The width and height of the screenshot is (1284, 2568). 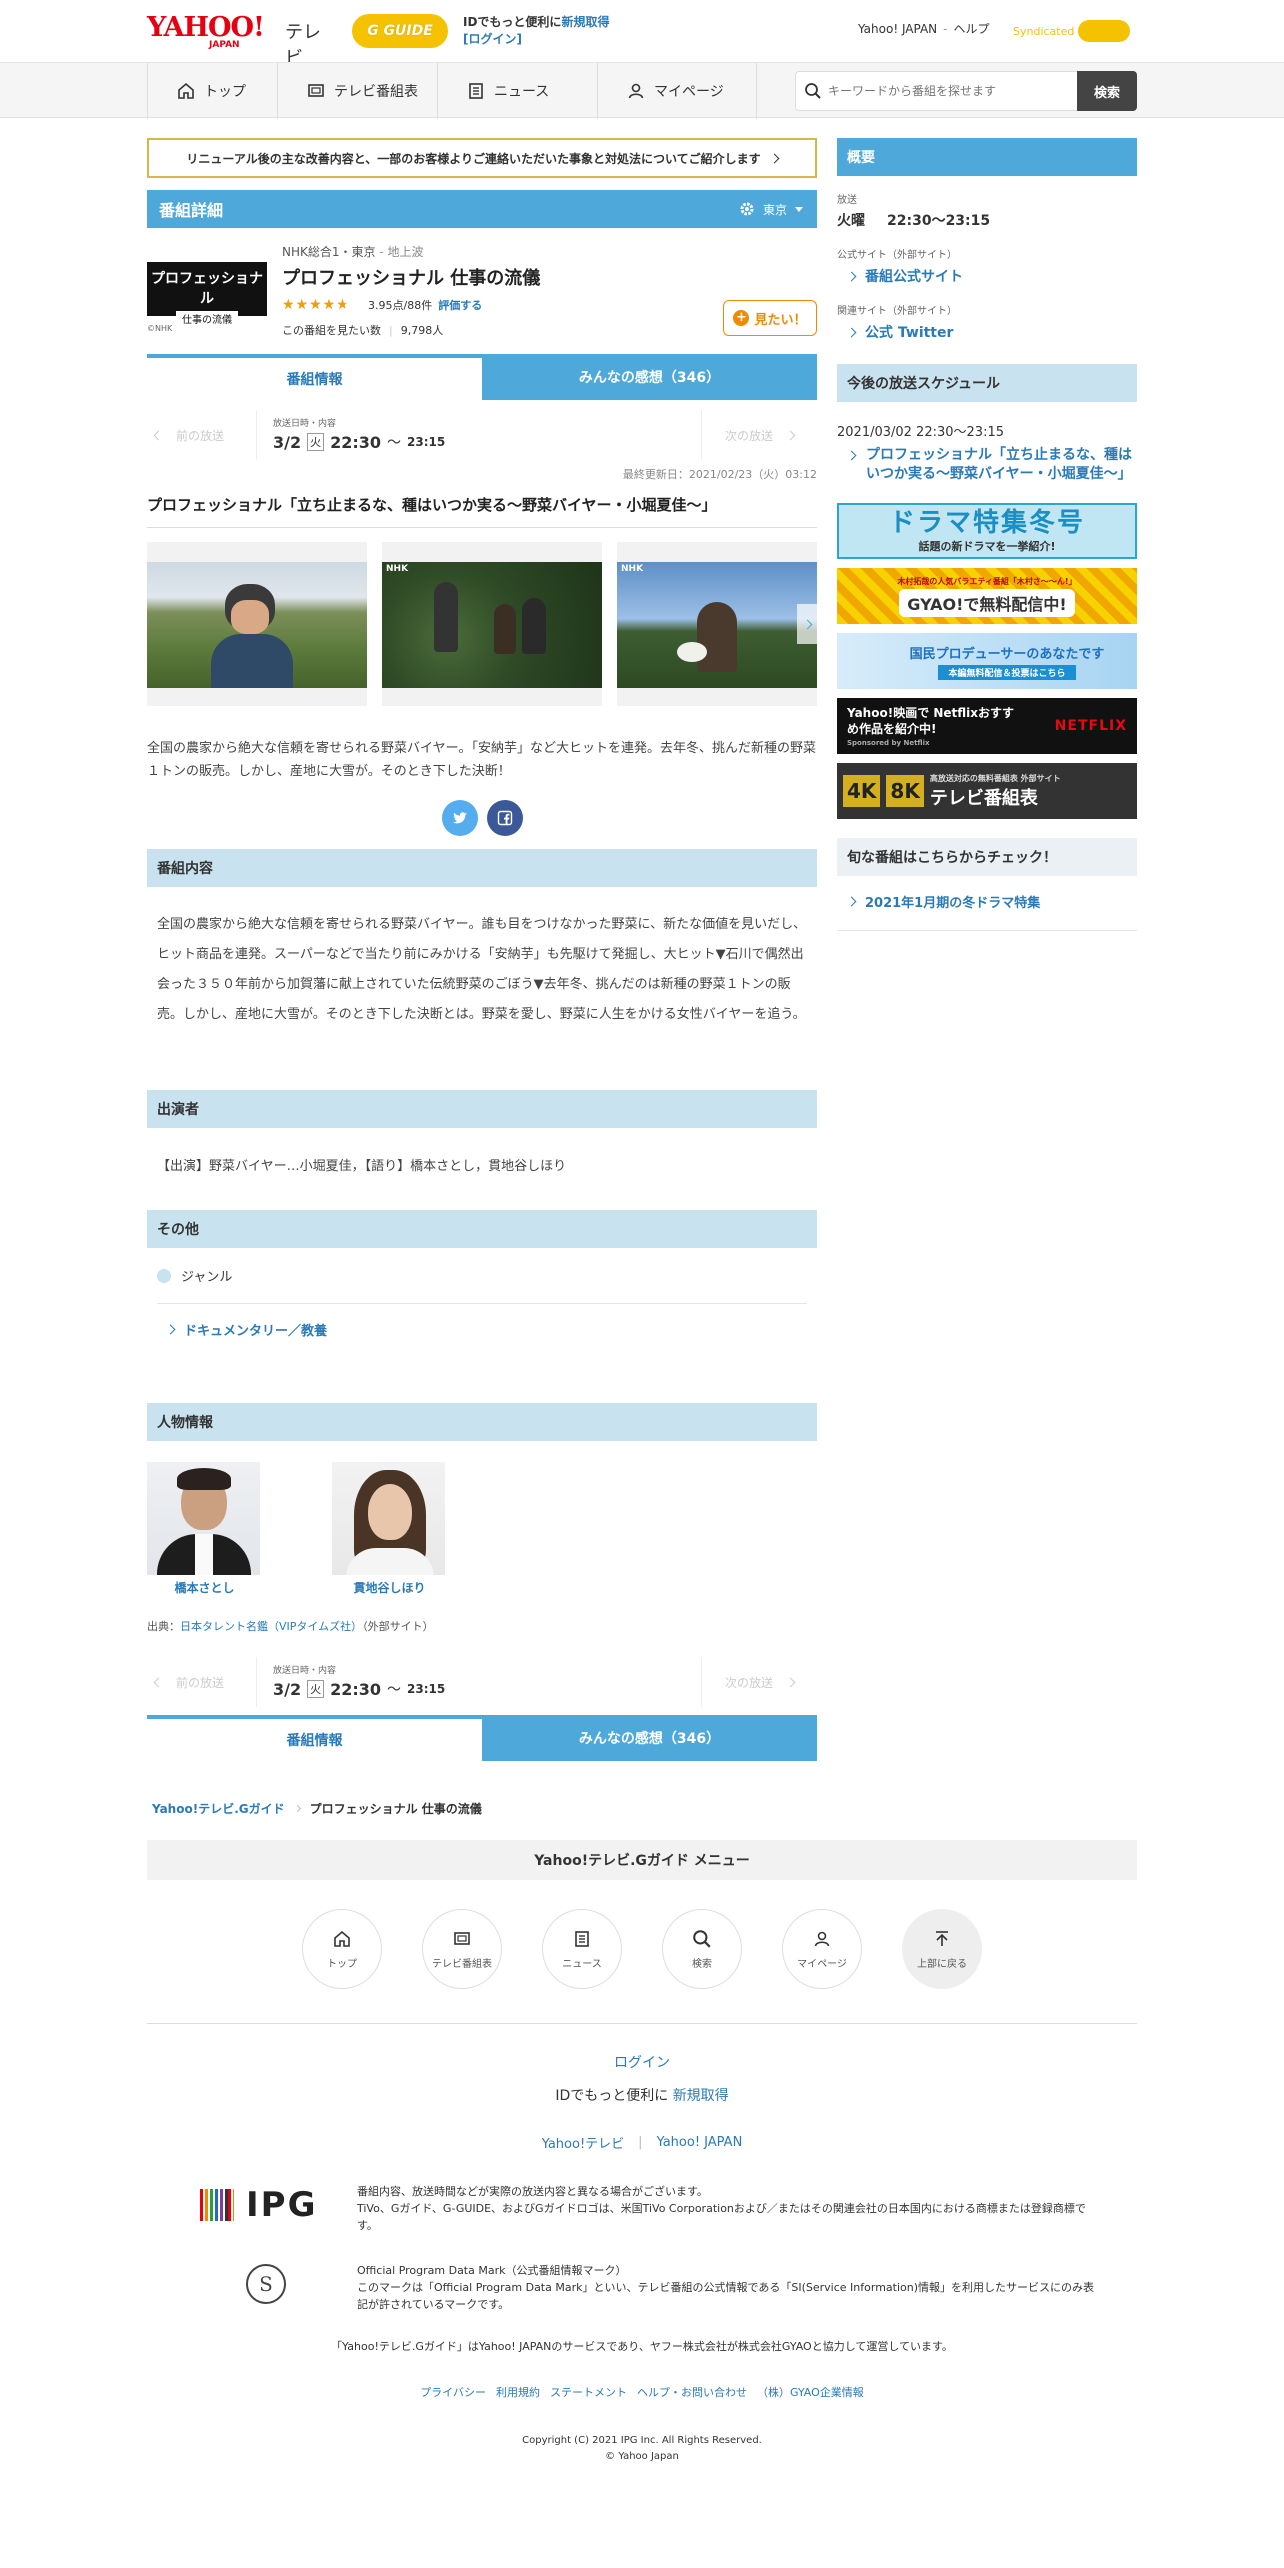 What do you see at coordinates (759, 1682) in the screenshot?
I see `next-broadcast-button-bottom: 次の放送` at bounding box center [759, 1682].